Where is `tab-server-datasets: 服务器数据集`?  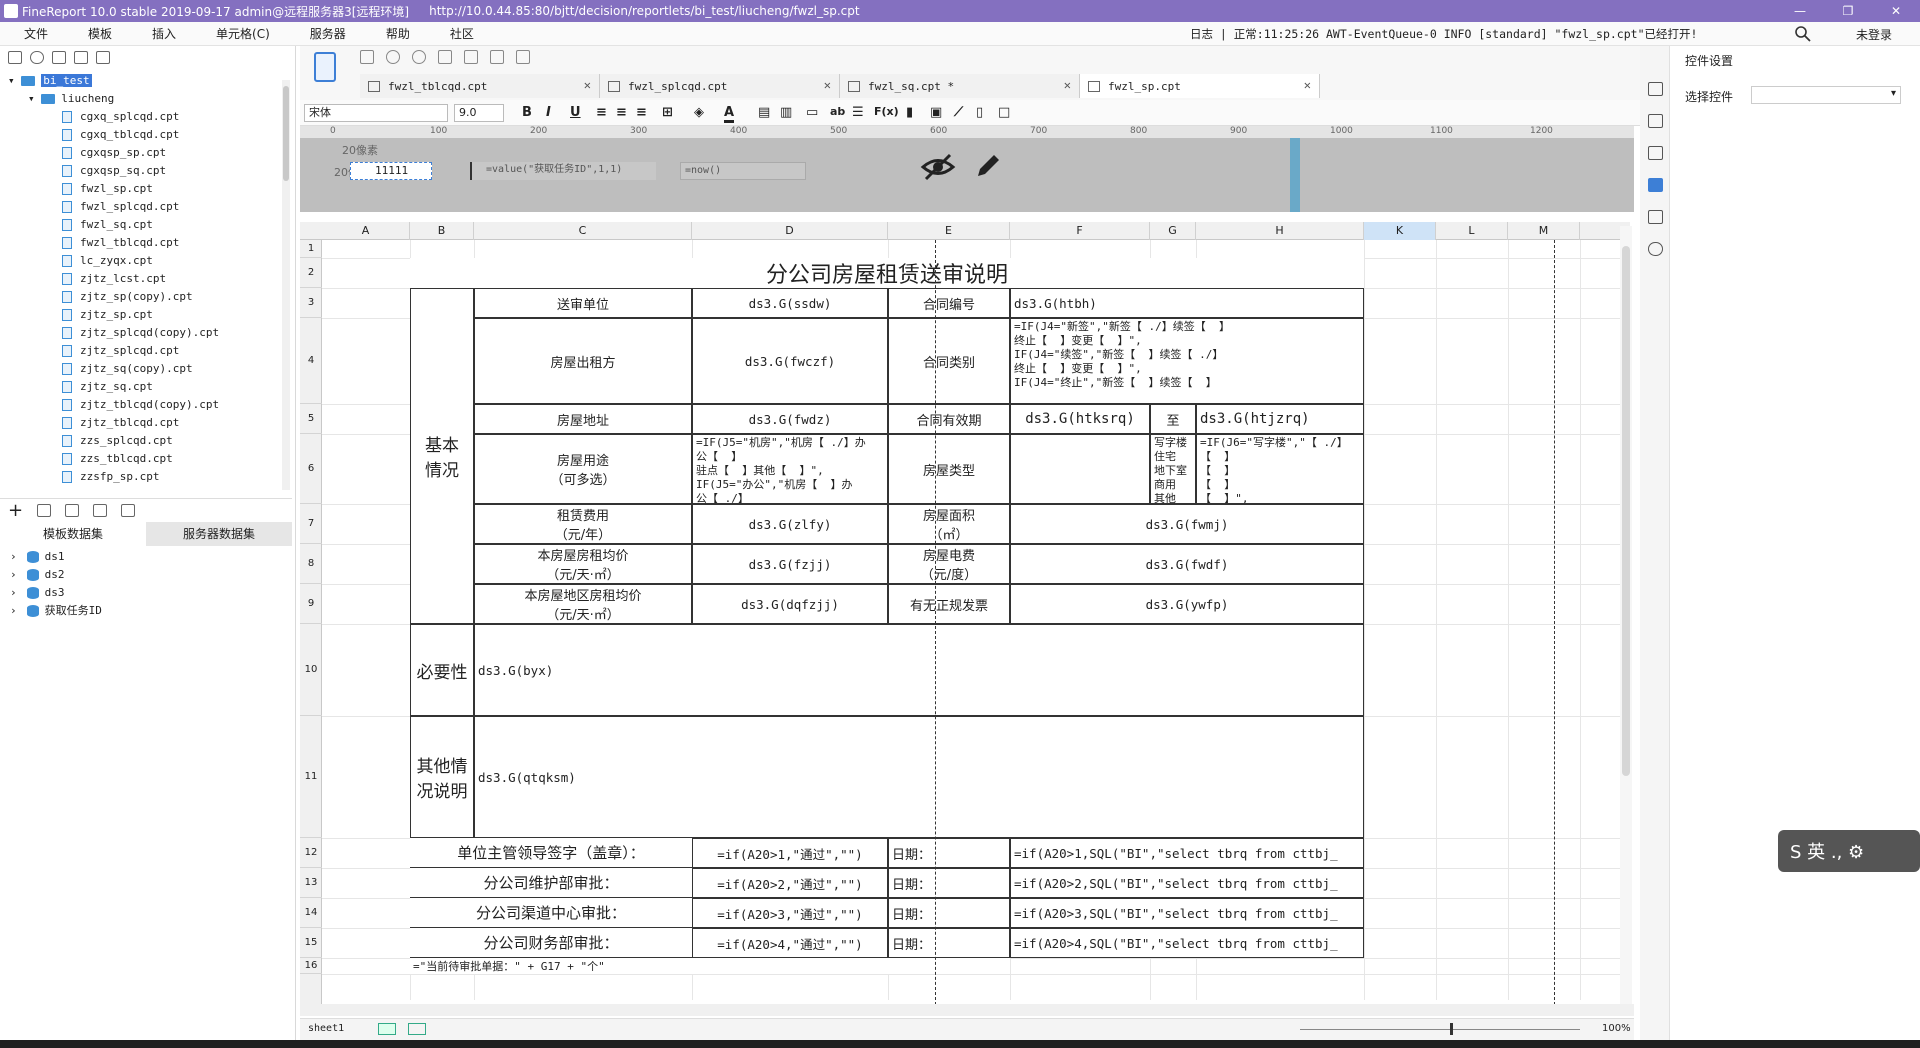
tab-server-datasets: 服务器数据集 is located at coordinates (219, 534).